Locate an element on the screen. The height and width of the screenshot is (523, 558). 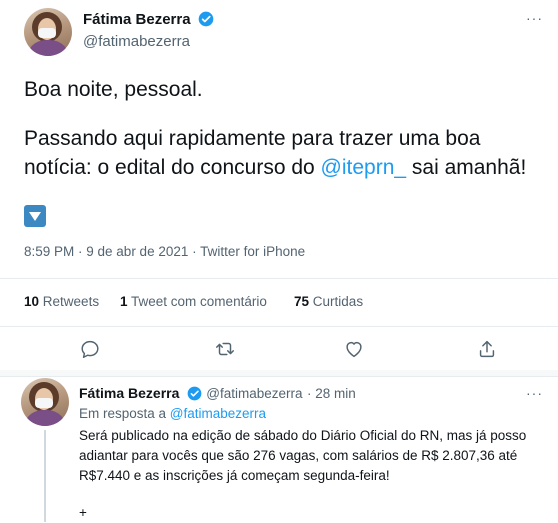
retweets-count: 10 is located at coordinates (32, 301).